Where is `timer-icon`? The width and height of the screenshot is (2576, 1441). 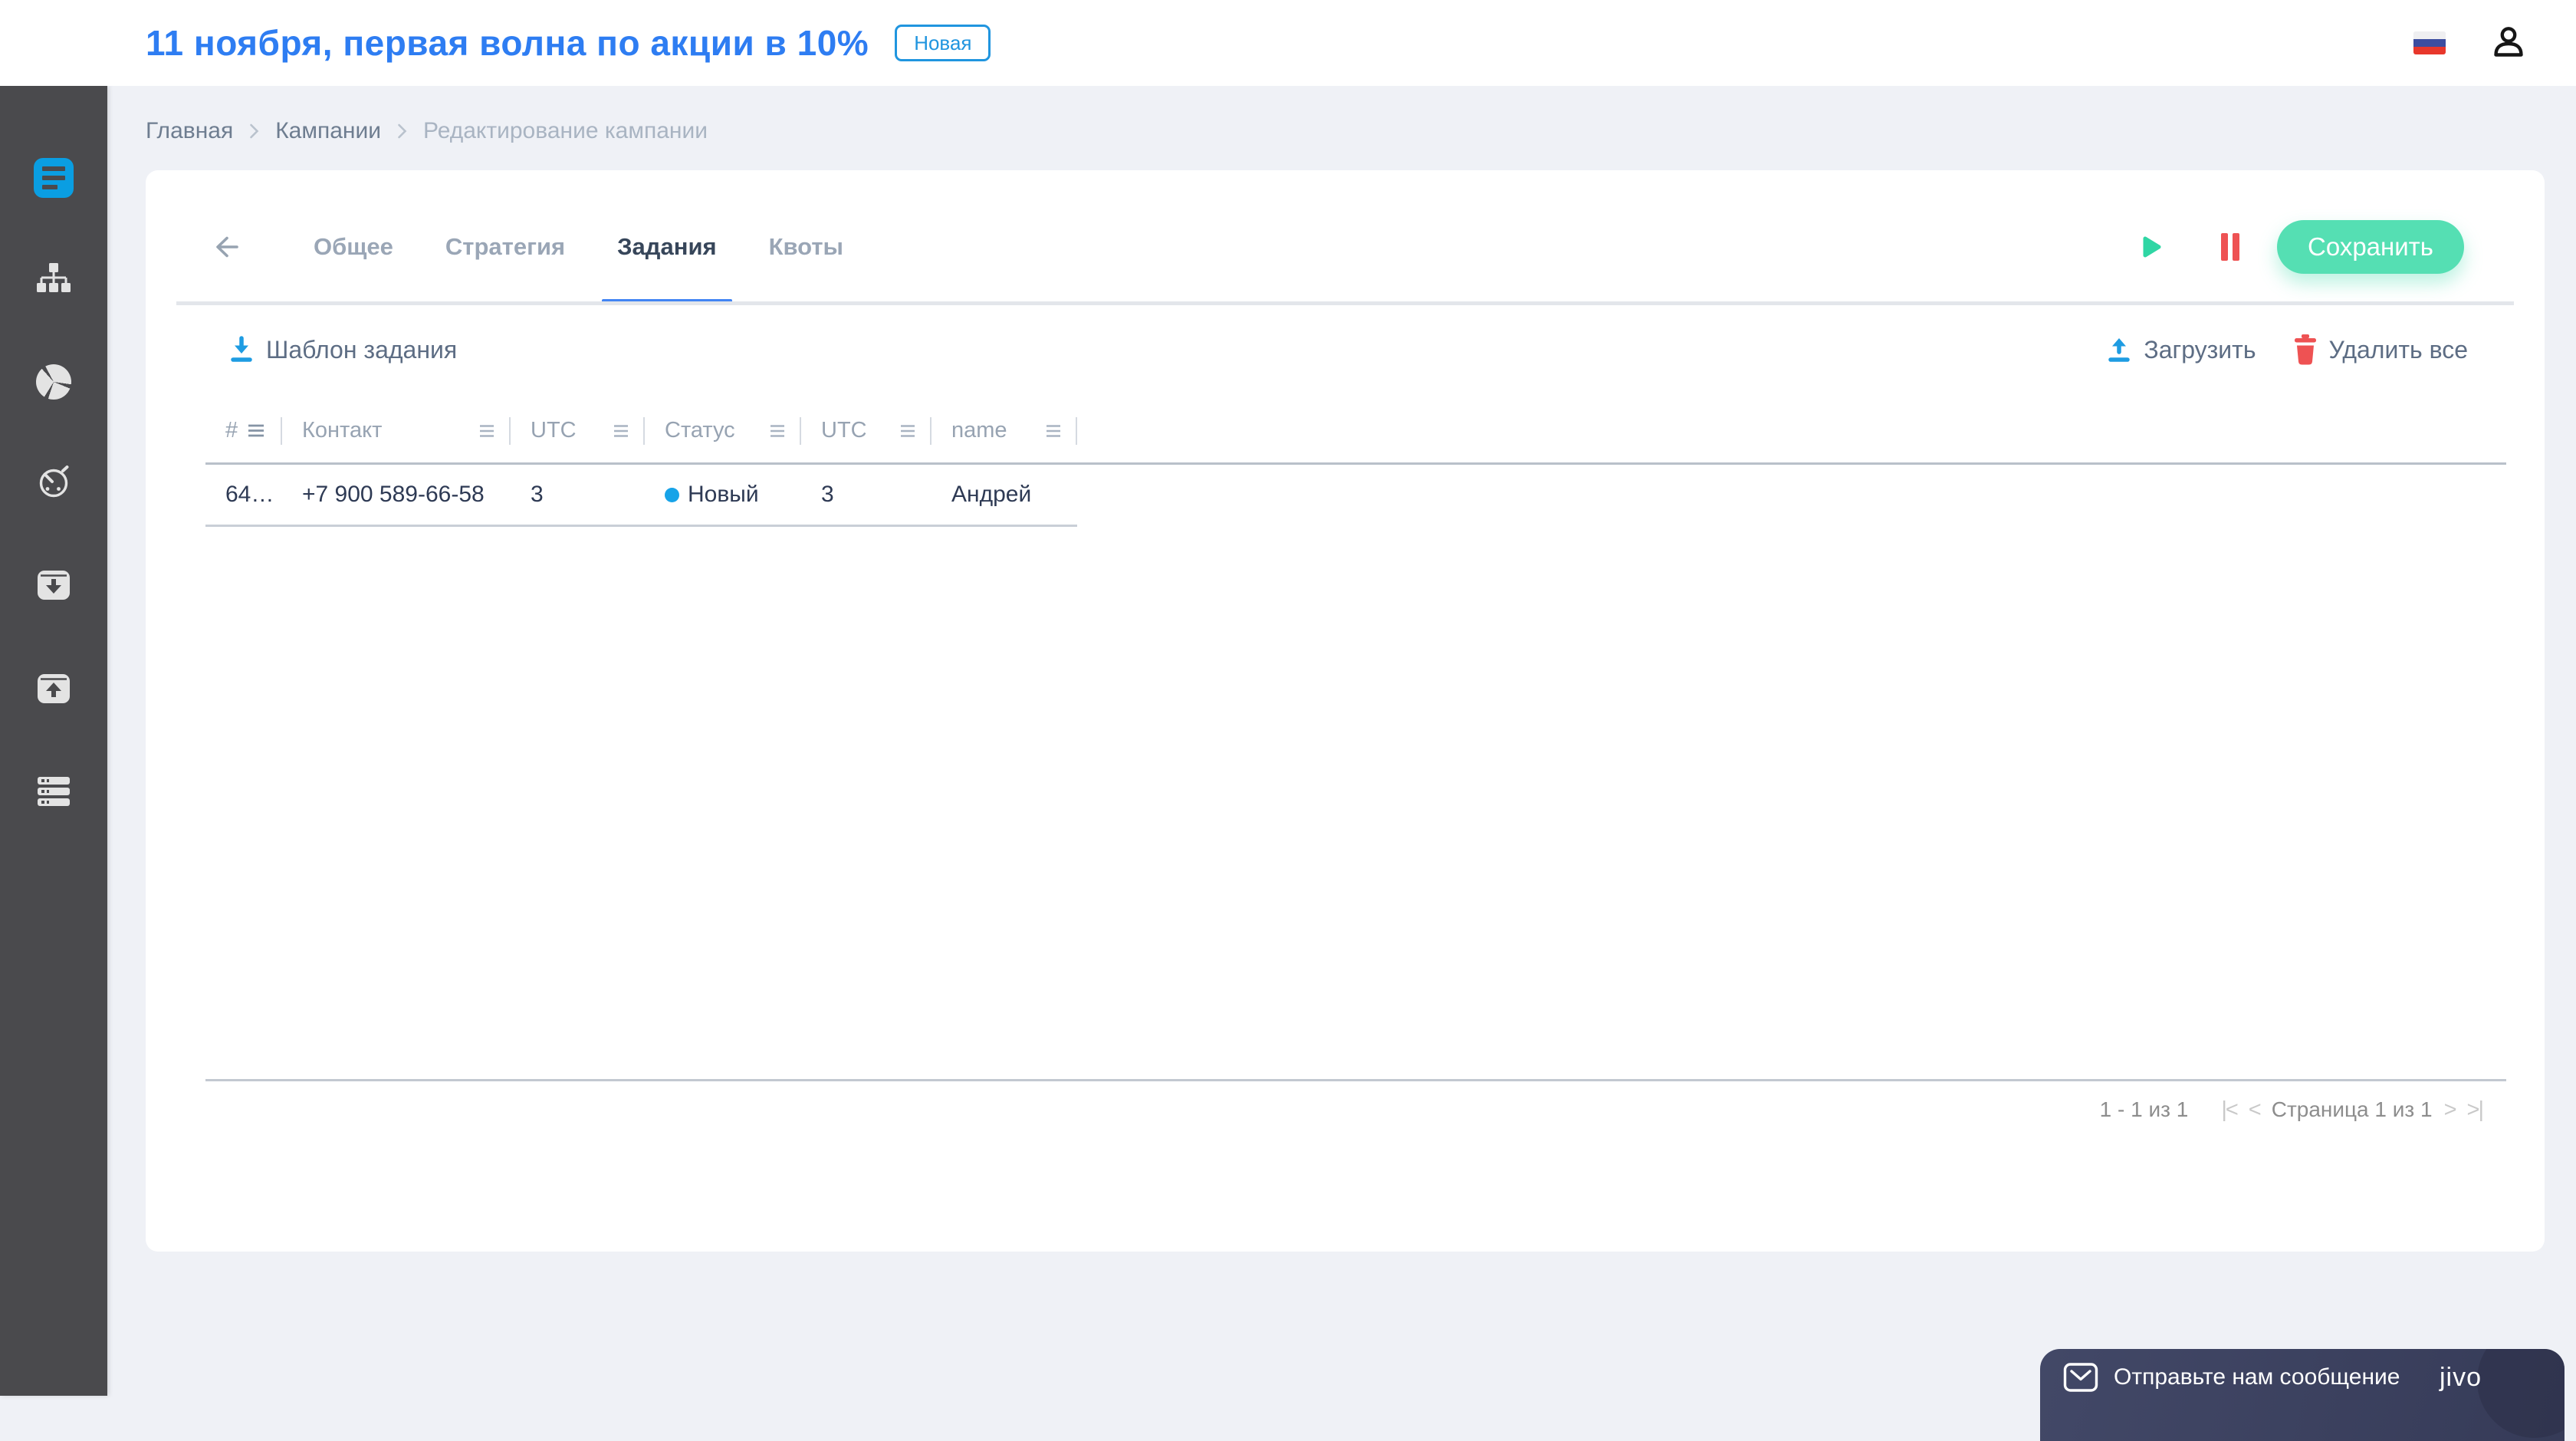
timer-icon is located at coordinates (53, 483).